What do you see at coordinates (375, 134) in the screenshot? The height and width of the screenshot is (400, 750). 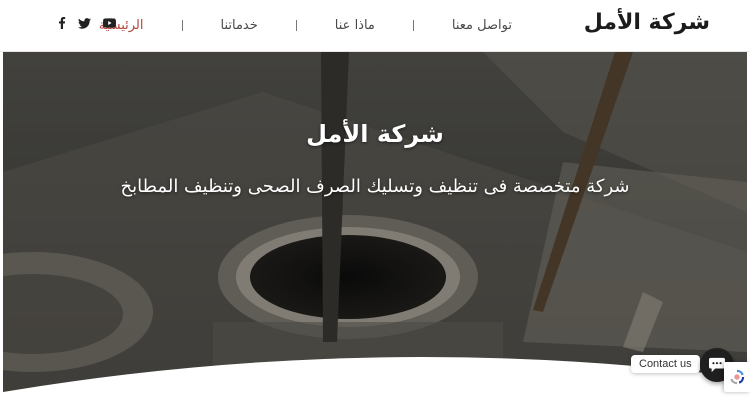 I see `hero-title: شركة الأمل` at bounding box center [375, 134].